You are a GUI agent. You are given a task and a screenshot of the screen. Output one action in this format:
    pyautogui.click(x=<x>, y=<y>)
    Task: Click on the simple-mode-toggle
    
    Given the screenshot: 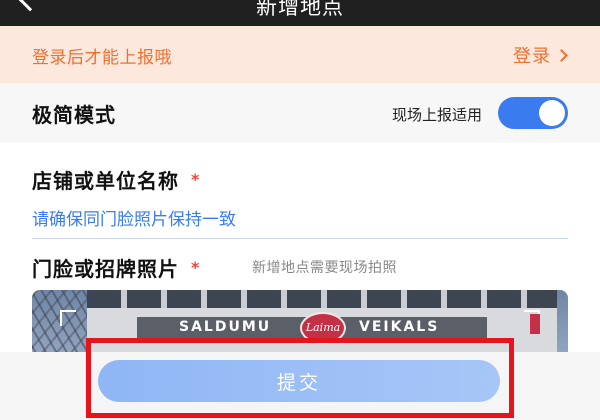 What is the action you would take?
    pyautogui.click(x=533, y=113)
    